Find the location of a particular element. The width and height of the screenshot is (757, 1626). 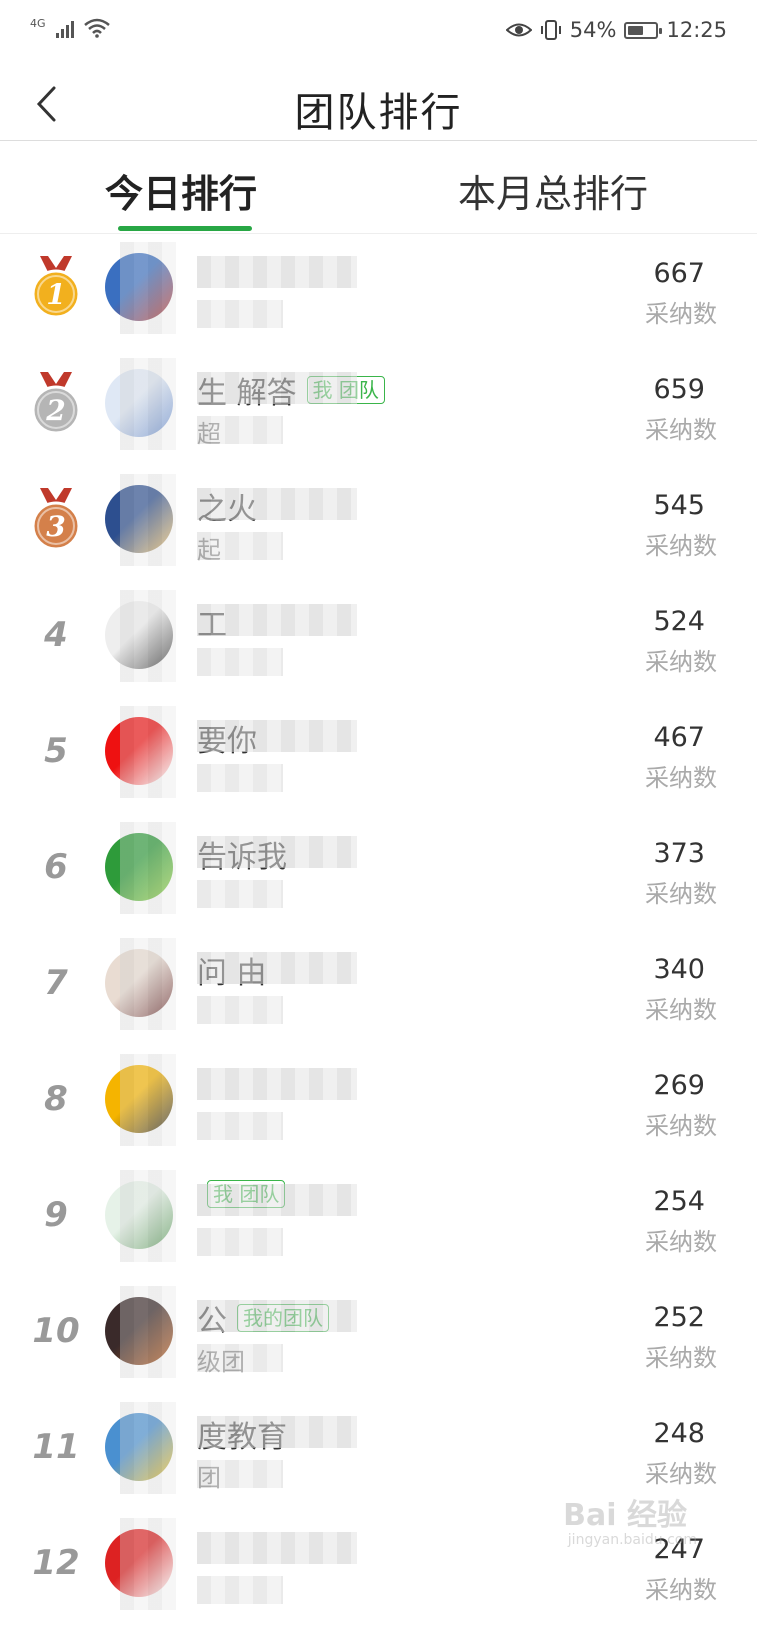

silver-medal-icon: 2 is located at coordinates (56, 403).